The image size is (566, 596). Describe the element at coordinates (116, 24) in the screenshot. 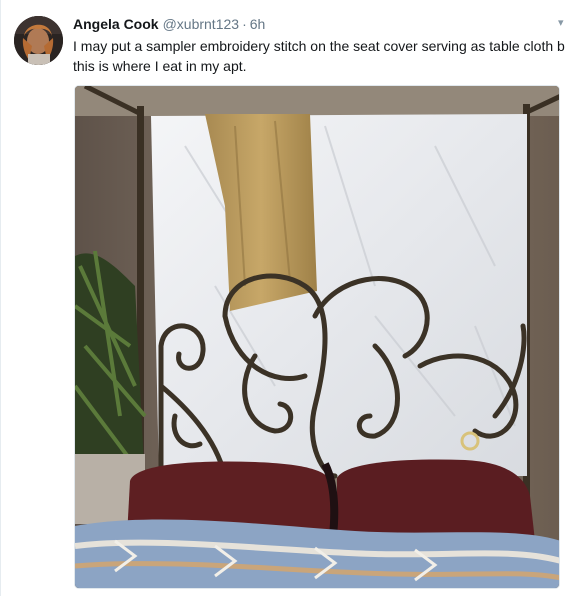

I see `author-name: Angela Cook` at that location.